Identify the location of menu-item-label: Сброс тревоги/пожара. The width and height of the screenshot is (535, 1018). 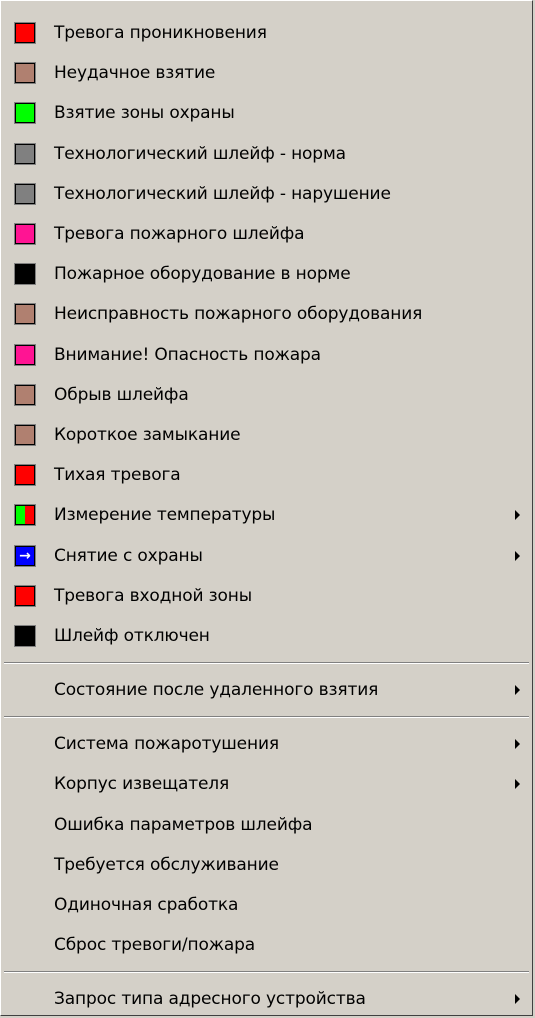
(155, 945).